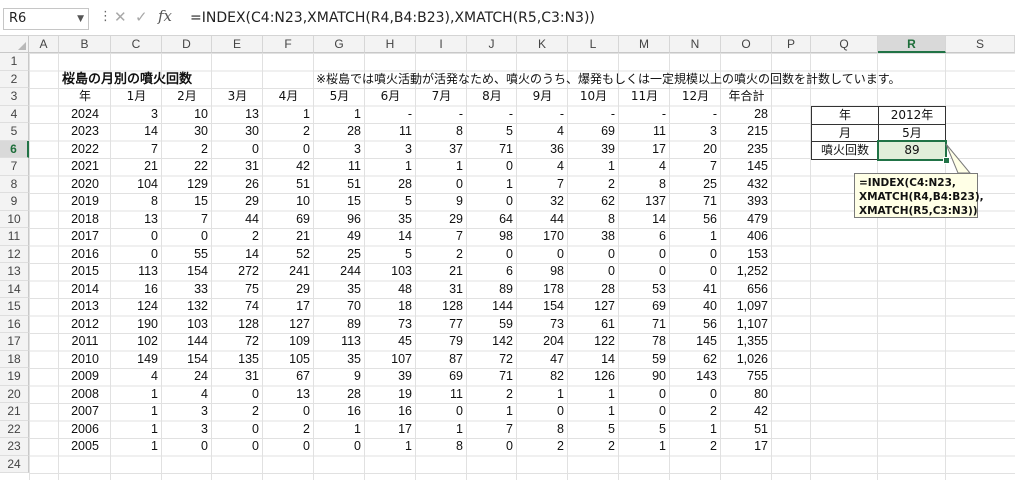  Describe the element at coordinates (339, 97) in the screenshot. I see `table-header-cell: 5月` at that location.